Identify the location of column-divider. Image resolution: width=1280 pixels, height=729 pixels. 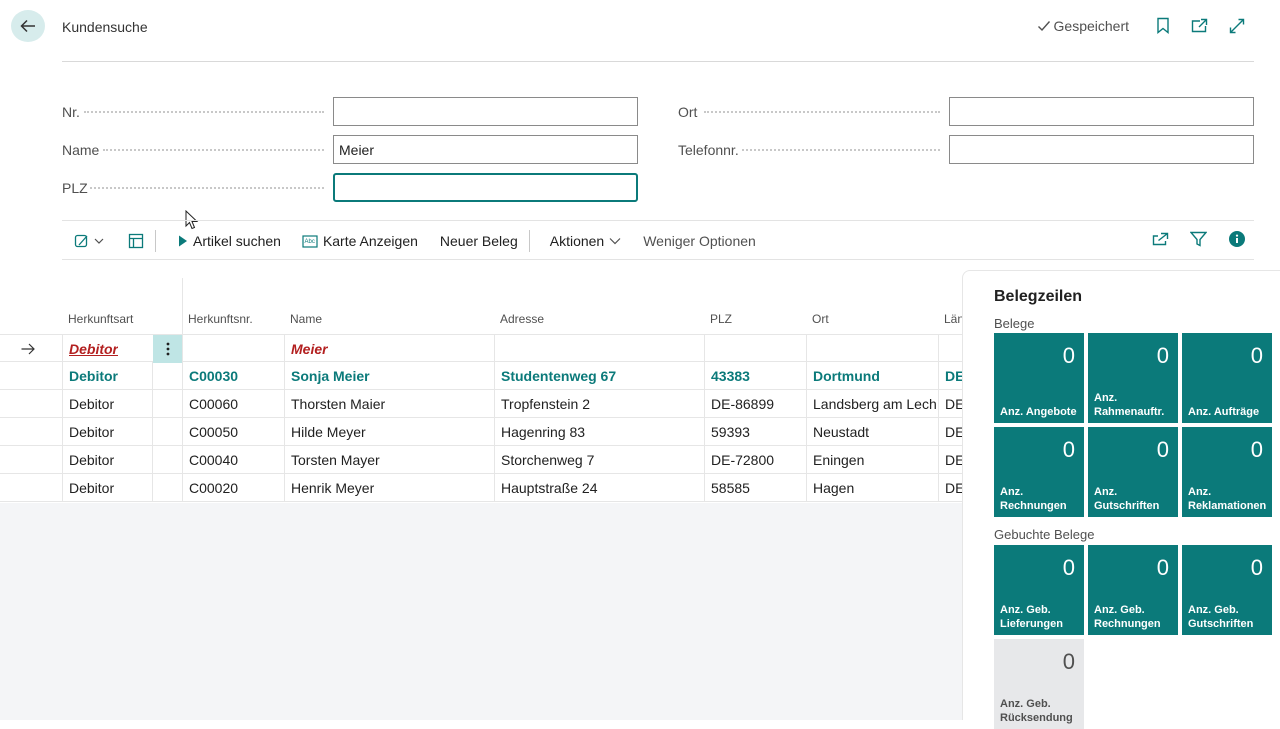
(182, 306).